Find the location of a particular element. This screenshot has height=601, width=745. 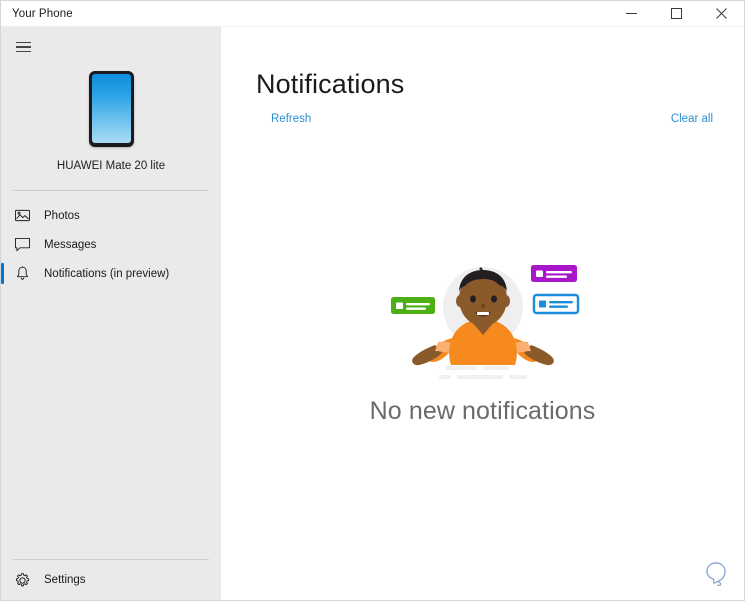

right-ear is located at coordinates (505, 301).